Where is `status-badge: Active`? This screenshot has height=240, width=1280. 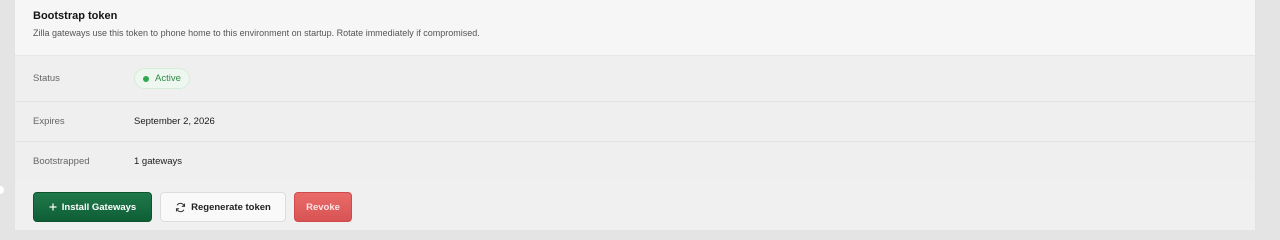
status-badge: Active is located at coordinates (162, 78).